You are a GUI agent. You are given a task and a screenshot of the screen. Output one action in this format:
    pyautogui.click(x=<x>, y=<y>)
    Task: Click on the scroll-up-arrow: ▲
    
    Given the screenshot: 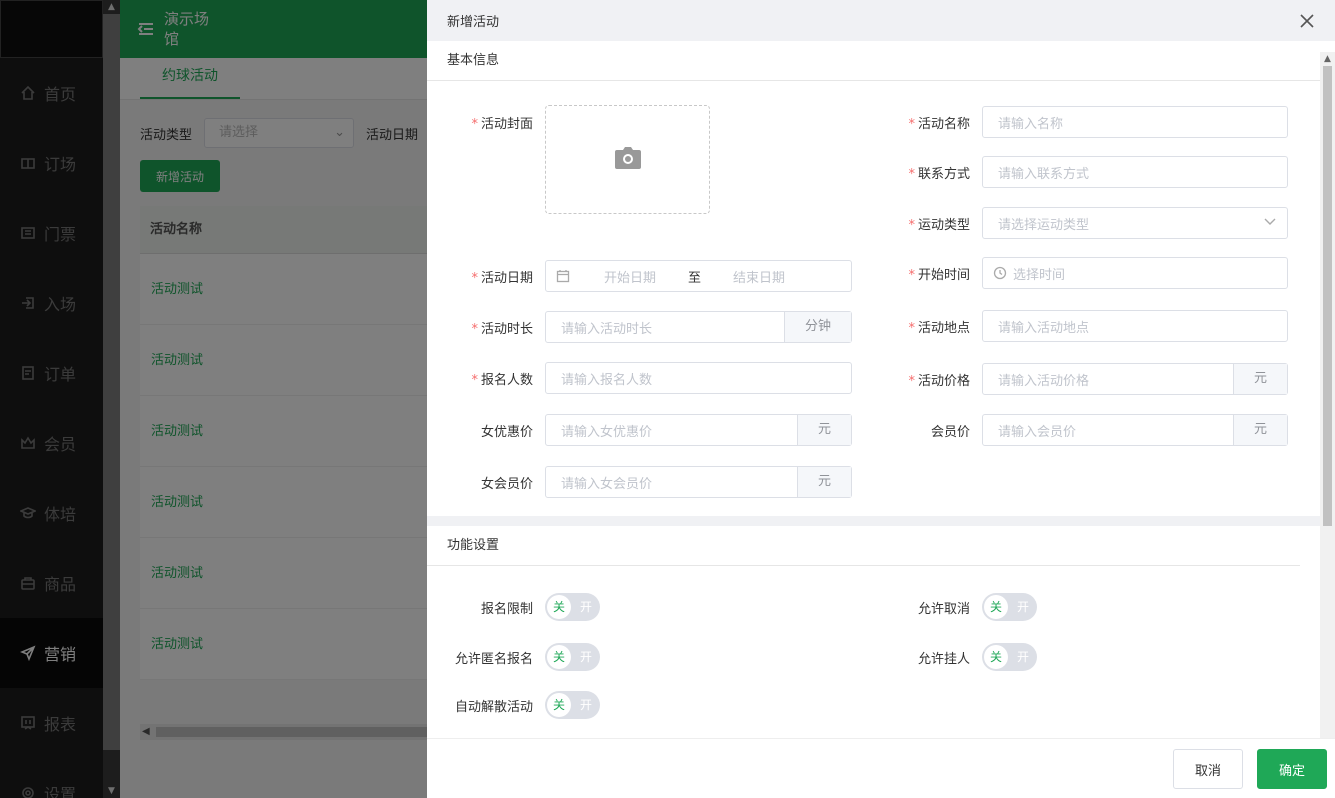 What is the action you would take?
    pyautogui.click(x=1327, y=59)
    